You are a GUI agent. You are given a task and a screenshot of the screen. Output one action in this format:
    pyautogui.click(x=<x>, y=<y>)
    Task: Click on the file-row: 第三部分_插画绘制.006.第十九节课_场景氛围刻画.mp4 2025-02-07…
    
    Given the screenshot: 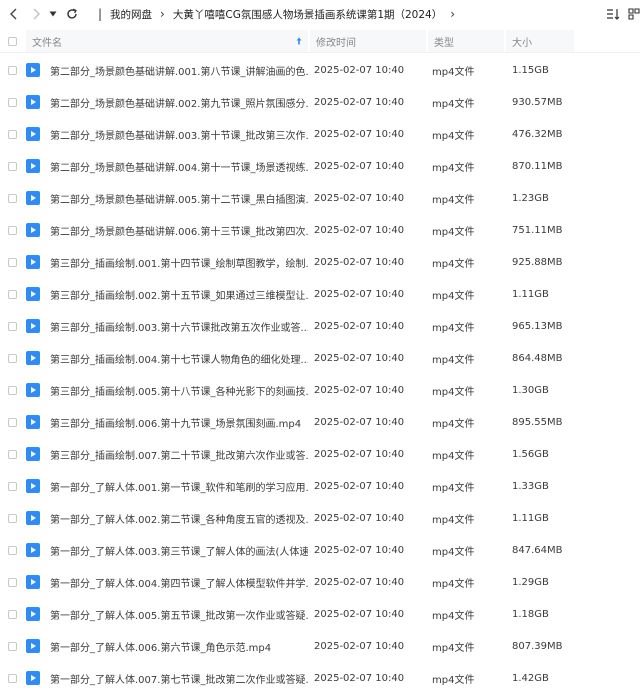 What is the action you would take?
    pyautogui.click(x=320, y=422)
    